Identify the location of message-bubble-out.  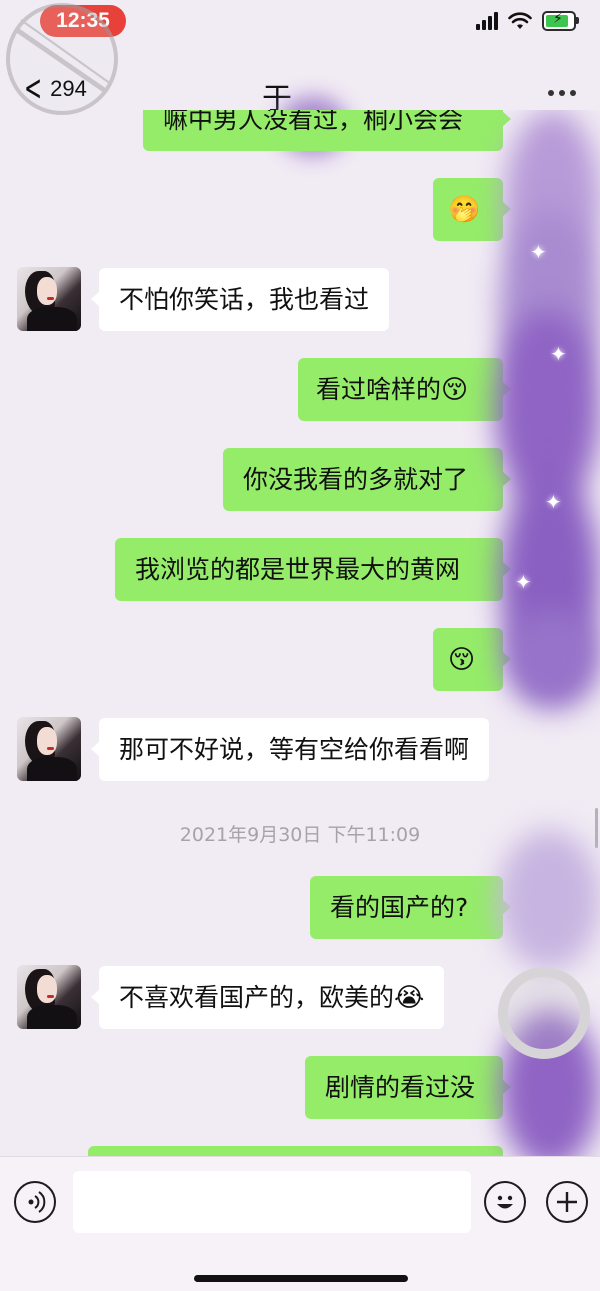
(295, 1151).